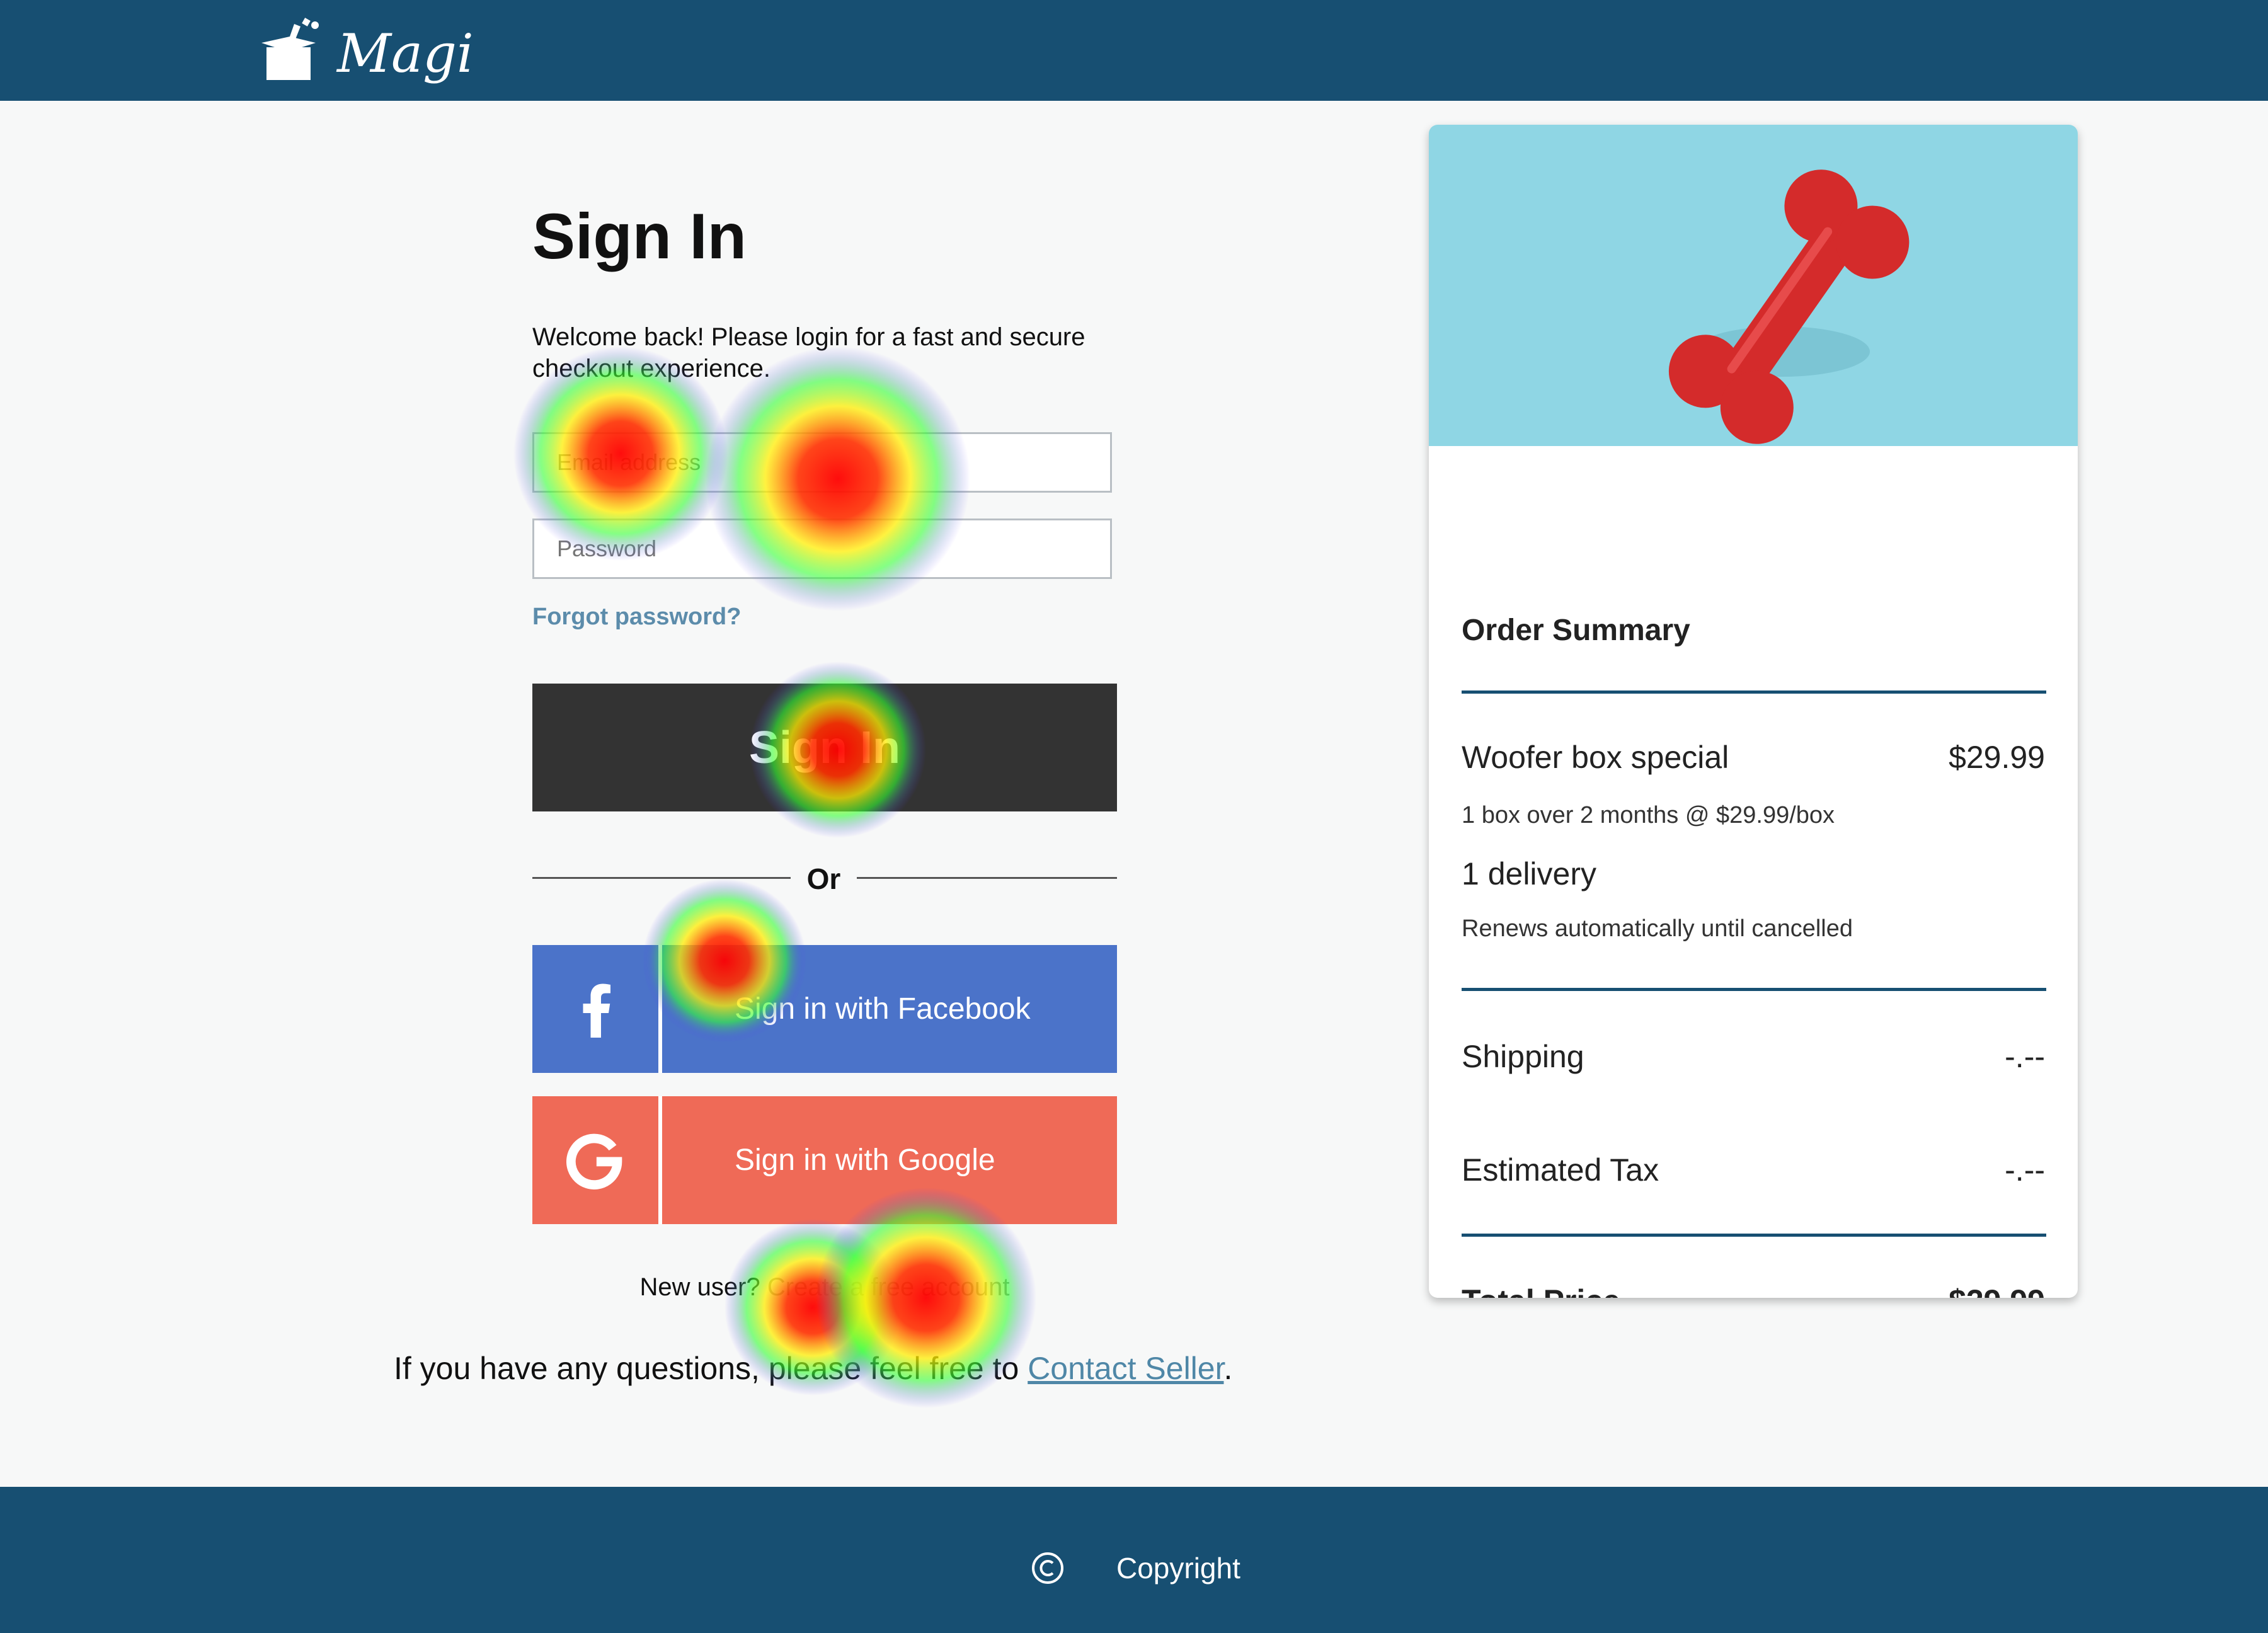 This screenshot has height=1633, width=2268. I want to click on page-title: Sign In, so click(639, 236).